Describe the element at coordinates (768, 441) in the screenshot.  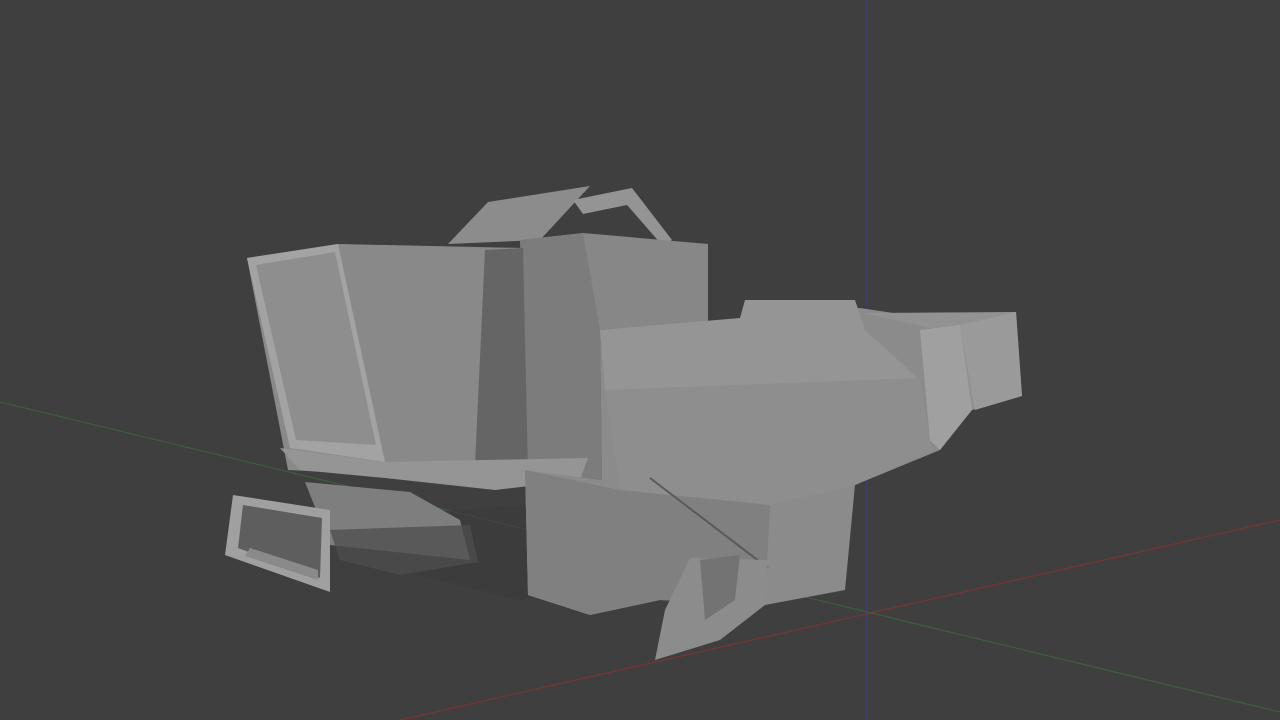
I see `mesh-body-side-face` at that location.